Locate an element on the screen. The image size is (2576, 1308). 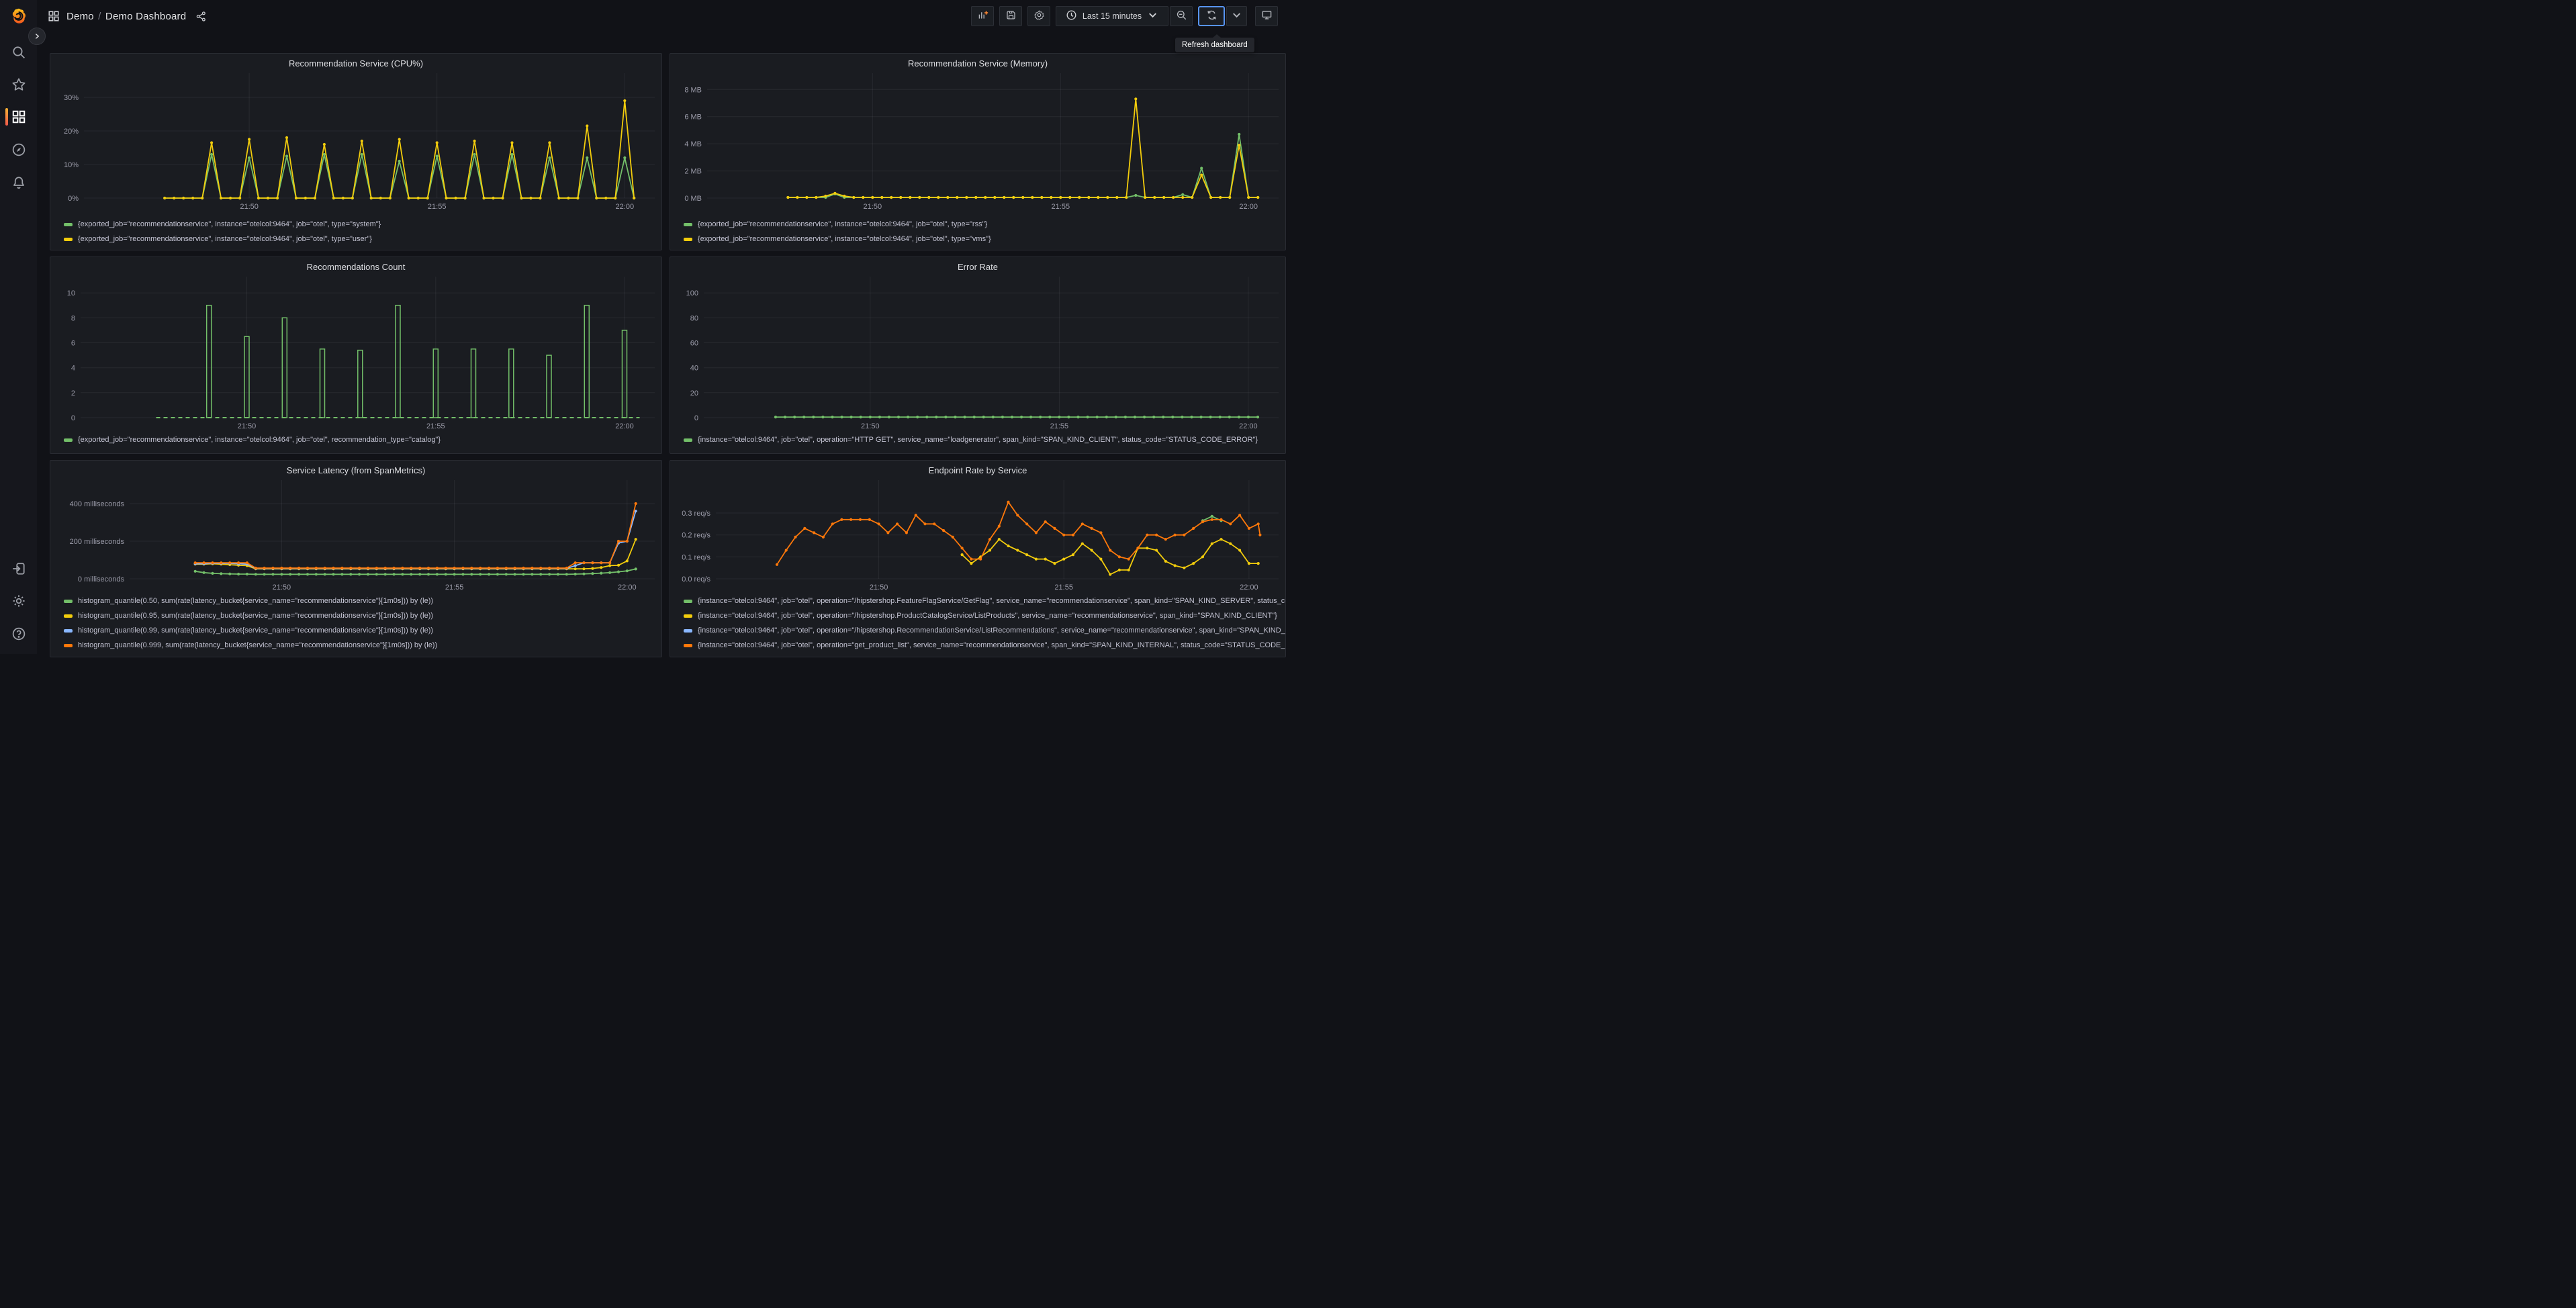
add-panel-button is located at coordinates (982, 16).